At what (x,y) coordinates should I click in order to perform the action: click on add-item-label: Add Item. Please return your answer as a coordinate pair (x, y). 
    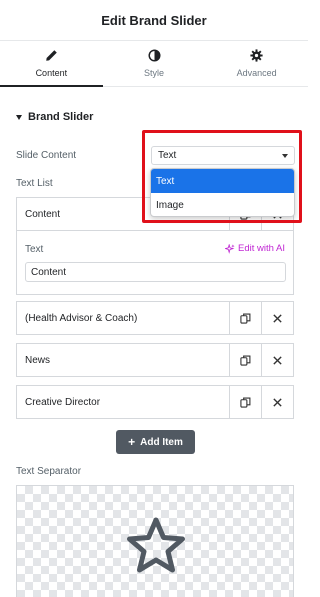
    Looking at the image, I should click on (161, 442).